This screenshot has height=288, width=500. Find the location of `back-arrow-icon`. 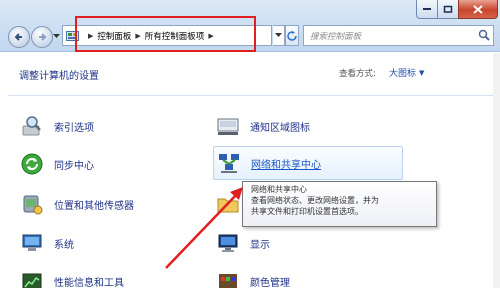

back-arrow-icon is located at coordinates (18, 37).